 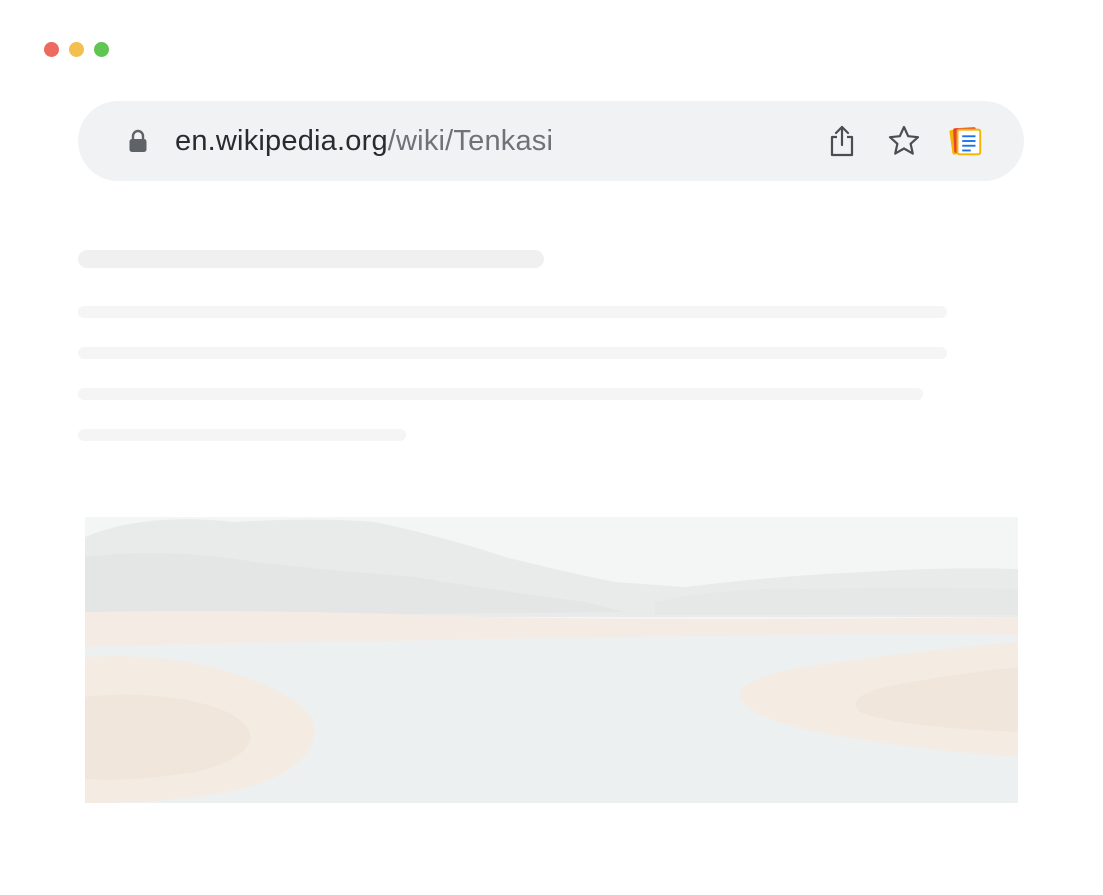 I want to click on window-controls, so click(x=76, y=49).